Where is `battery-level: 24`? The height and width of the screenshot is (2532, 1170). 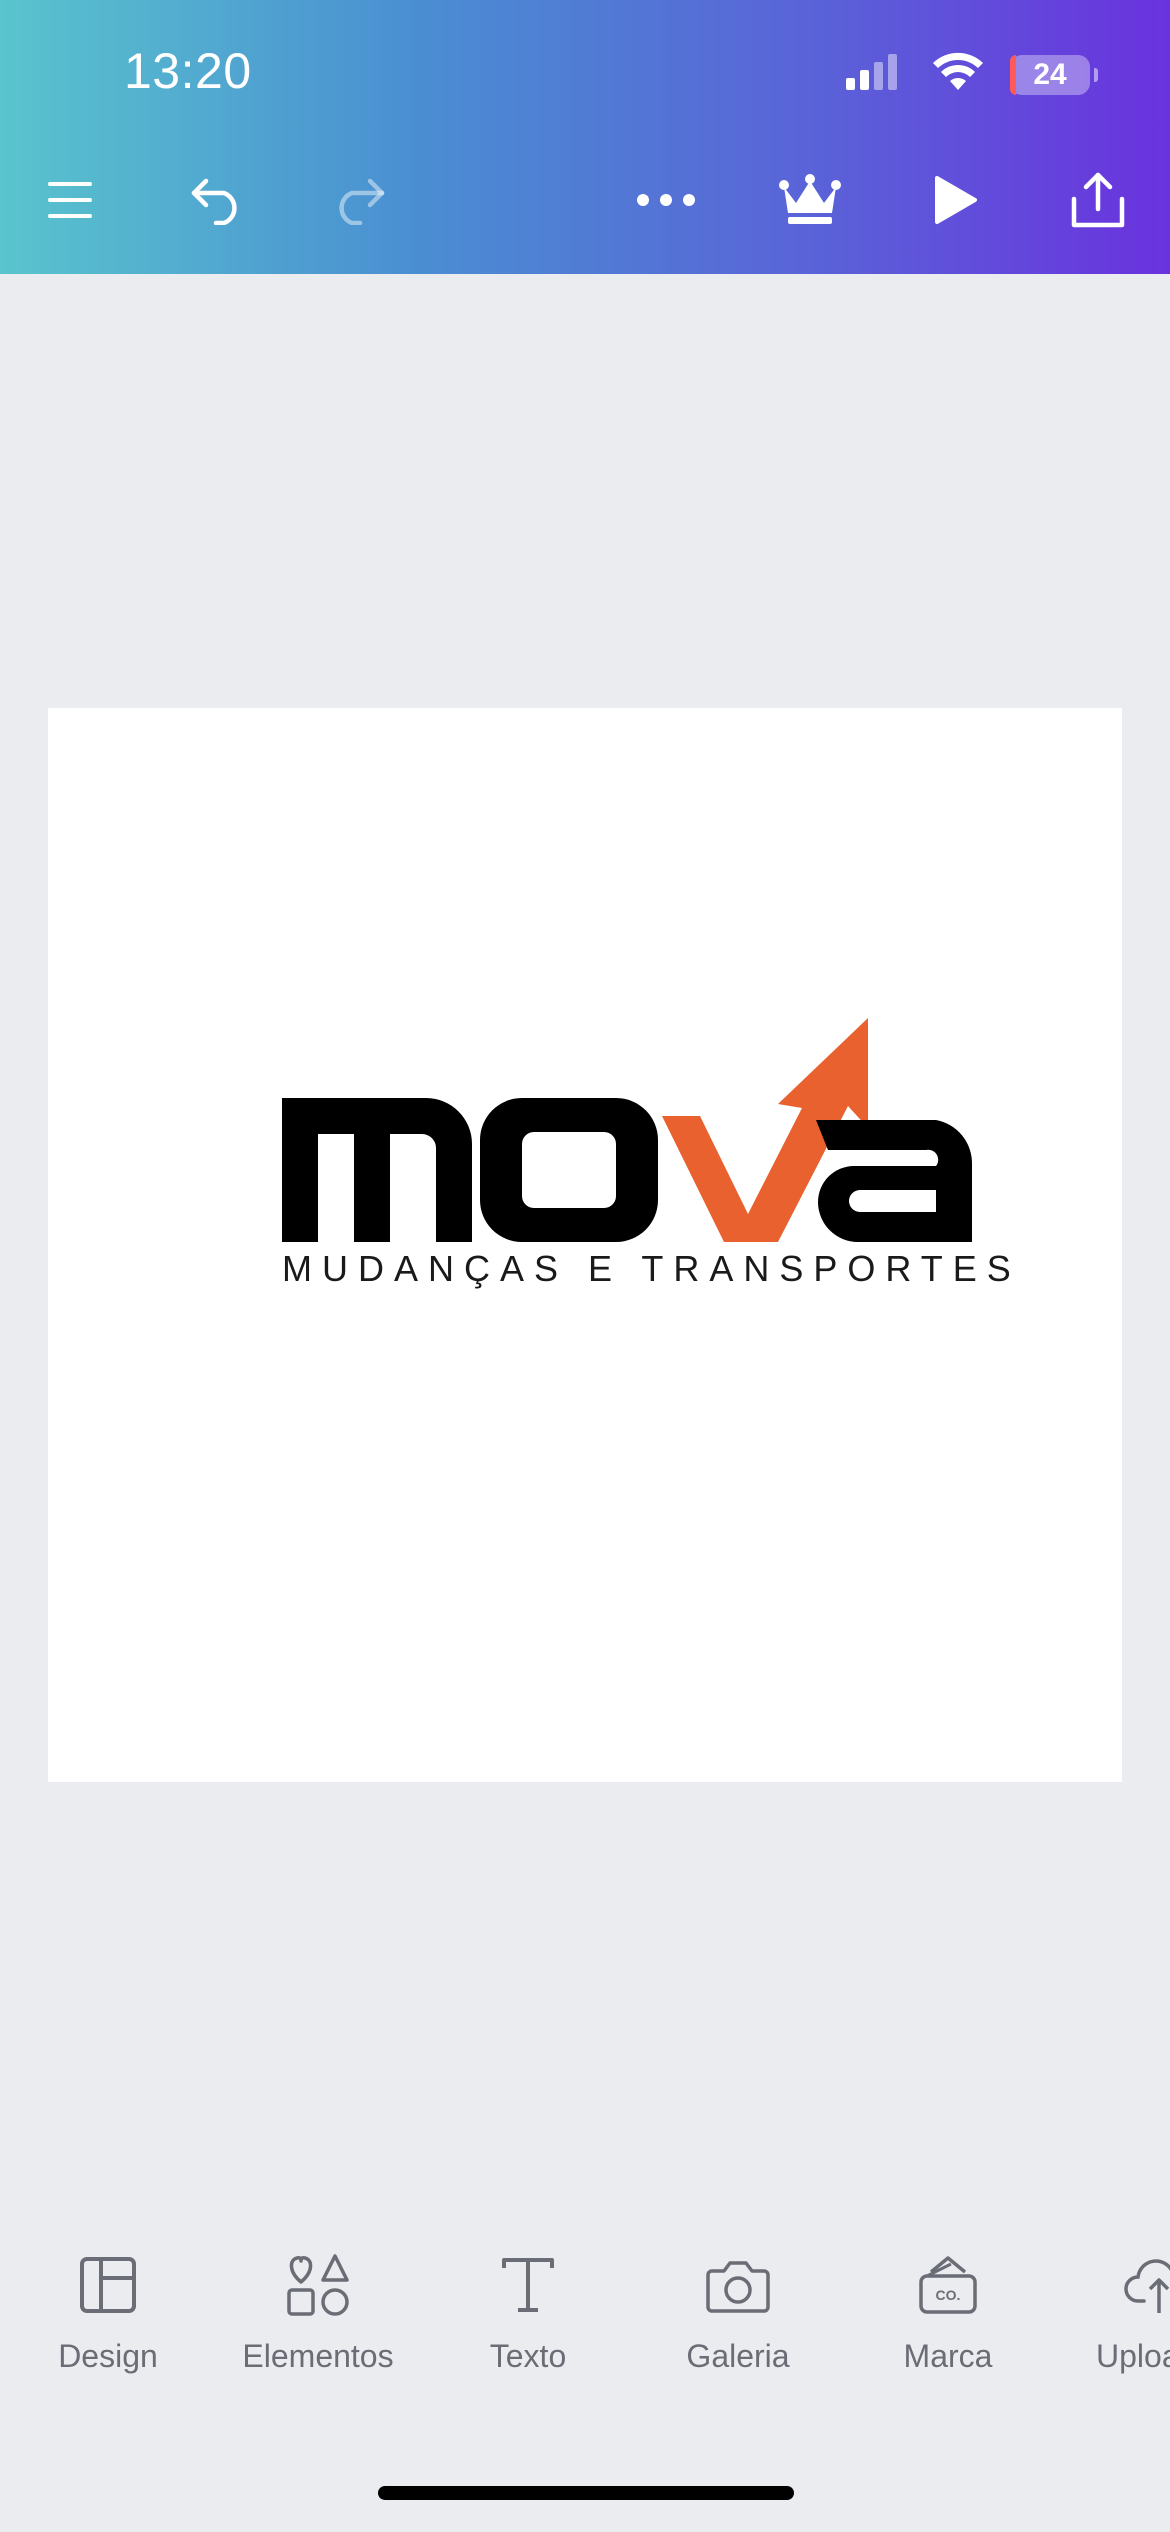 battery-level: 24 is located at coordinates (1050, 74).